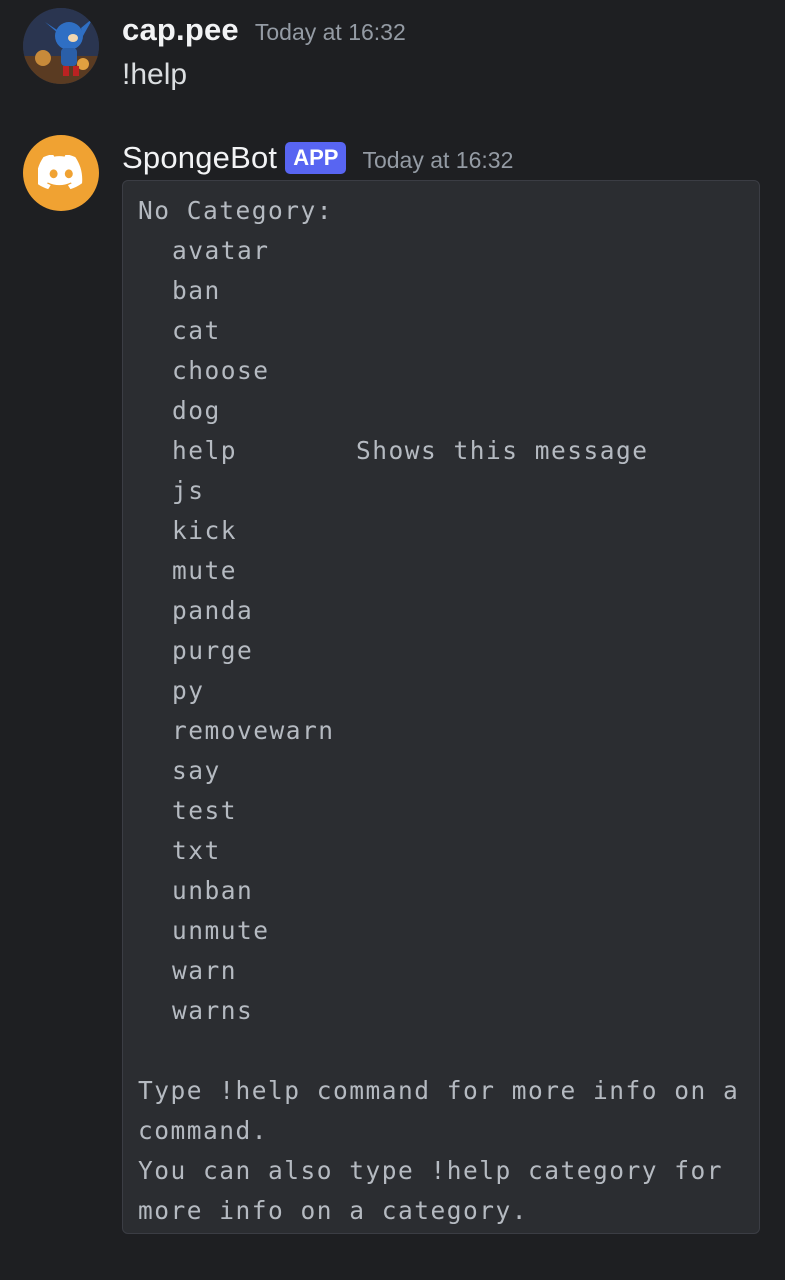  Describe the element at coordinates (438, 531) in the screenshot. I see `command-row: kick` at that location.